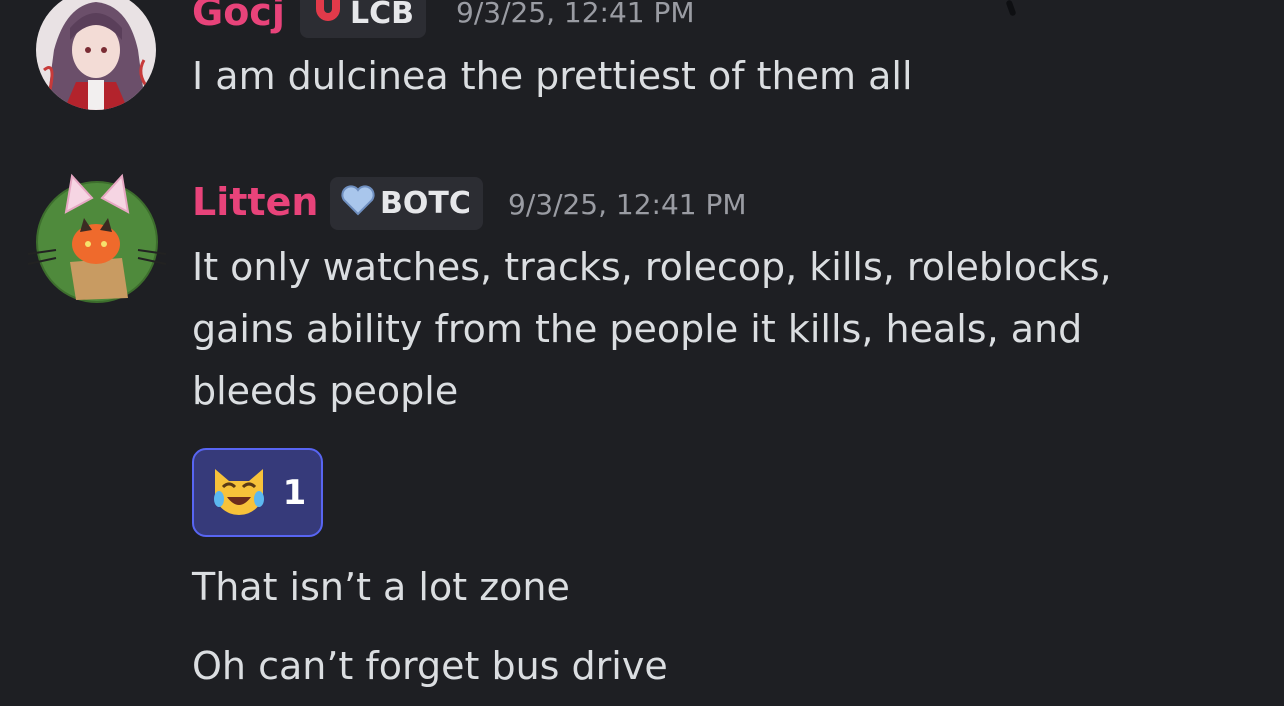 The image size is (1284, 706). I want to click on author-name-litten: Litten, so click(255, 202).